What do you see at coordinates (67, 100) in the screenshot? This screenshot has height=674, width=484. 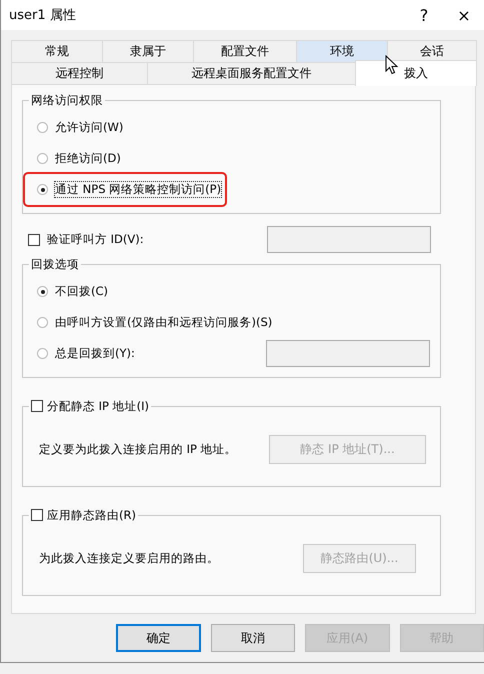 I see `group-title: 网络访问权限` at bounding box center [67, 100].